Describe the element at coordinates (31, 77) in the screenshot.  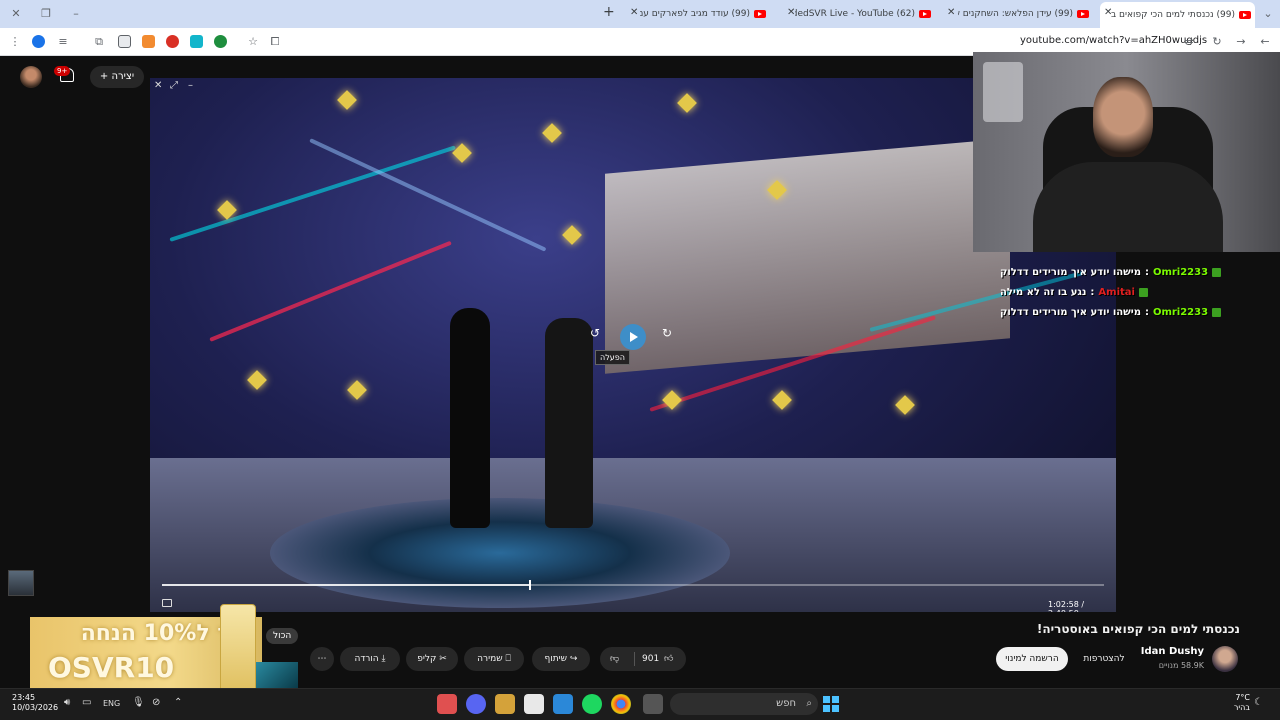
I see `account-avatar` at that location.